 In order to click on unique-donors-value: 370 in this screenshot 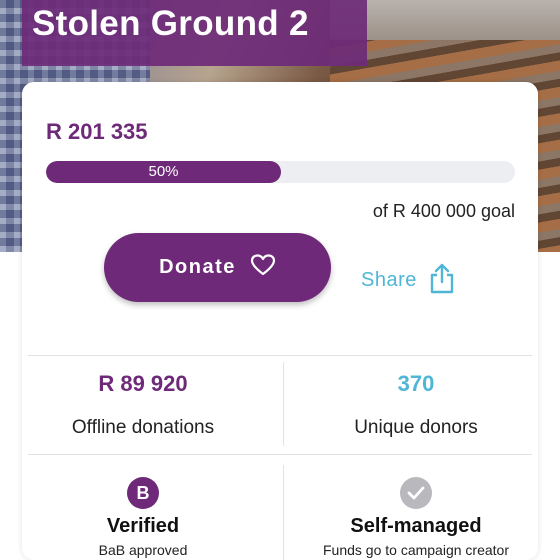, I will do `click(416, 383)`.